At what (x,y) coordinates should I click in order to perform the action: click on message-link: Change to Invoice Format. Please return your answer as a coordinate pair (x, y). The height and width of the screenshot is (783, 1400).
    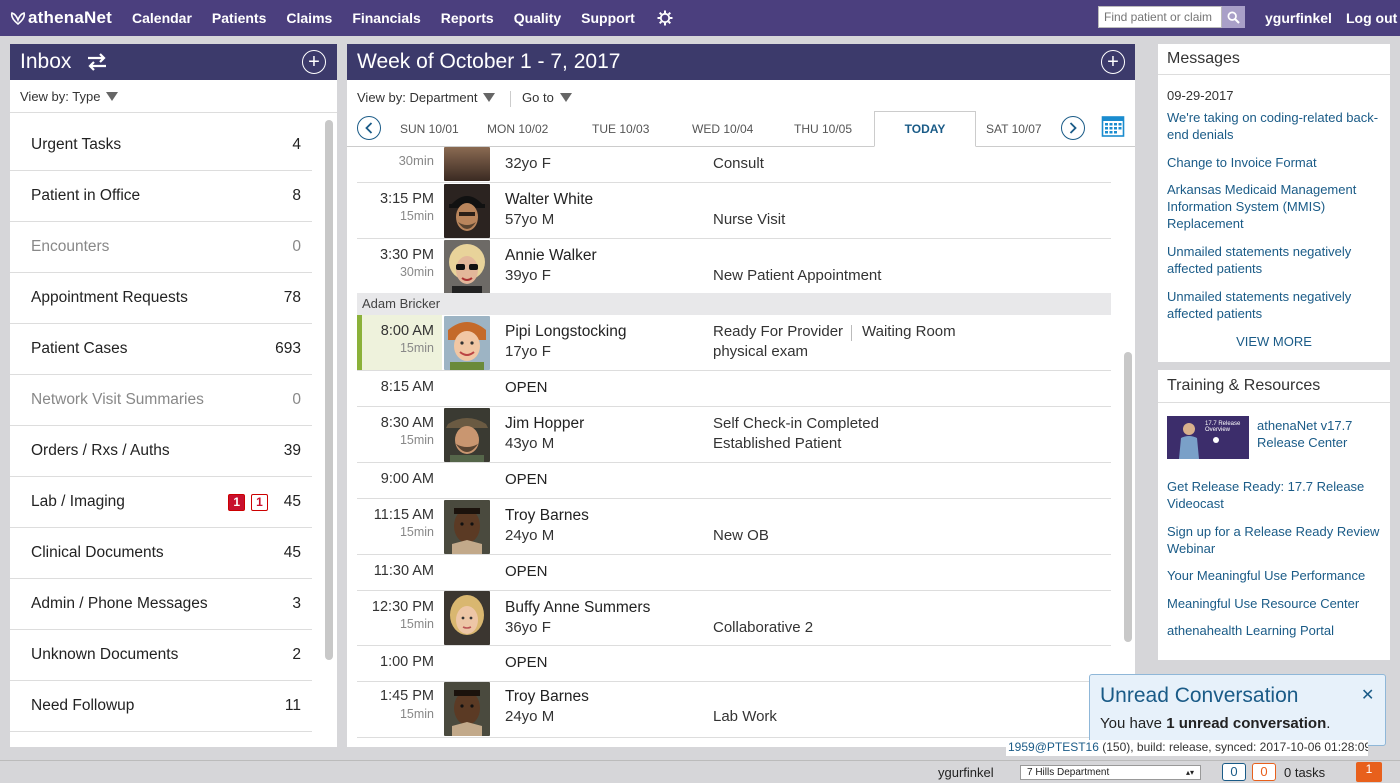
    Looking at the image, I should click on (1274, 162).